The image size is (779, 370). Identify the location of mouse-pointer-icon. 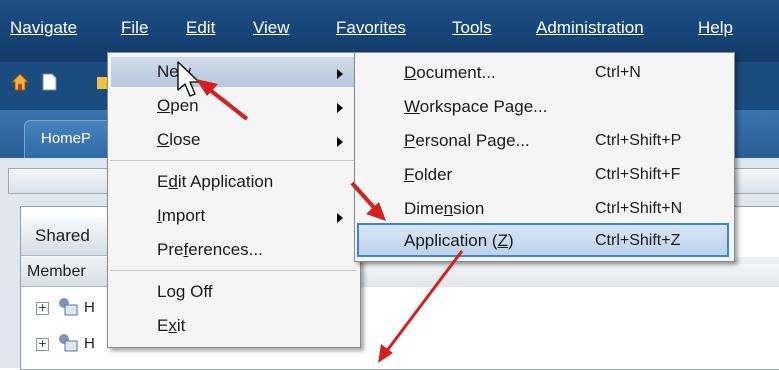
(188, 79).